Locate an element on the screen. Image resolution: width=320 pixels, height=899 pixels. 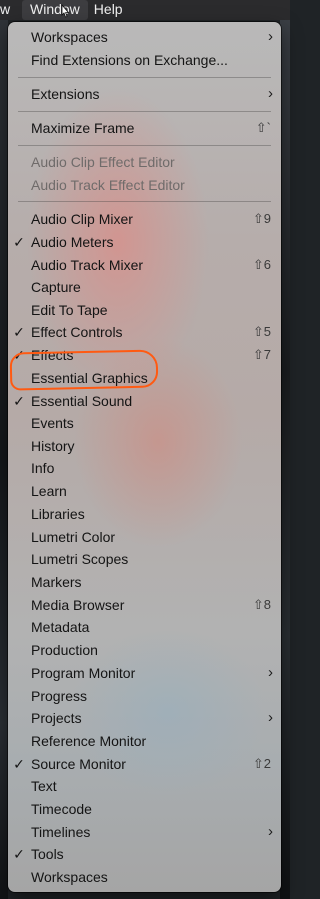
menu-item-program-monitor: Program Monitor › is located at coordinates (144, 673).